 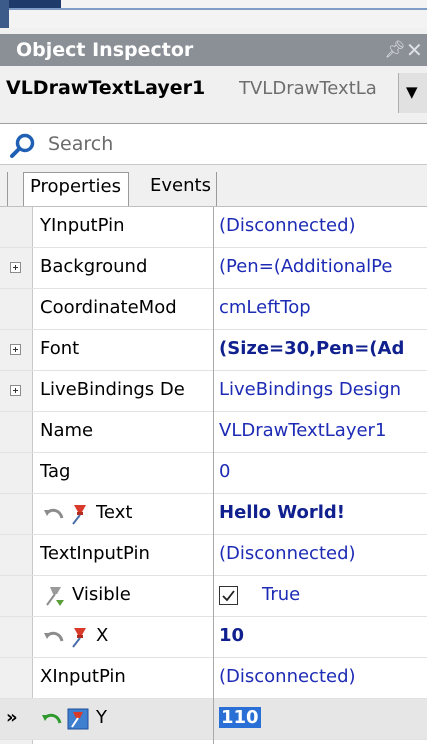 I want to click on tab-edge, so click(x=35, y=4).